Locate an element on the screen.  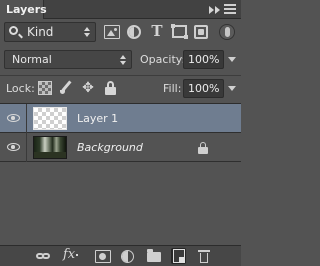
blend-mode-value: Normal is located at coordinates (32, 59).